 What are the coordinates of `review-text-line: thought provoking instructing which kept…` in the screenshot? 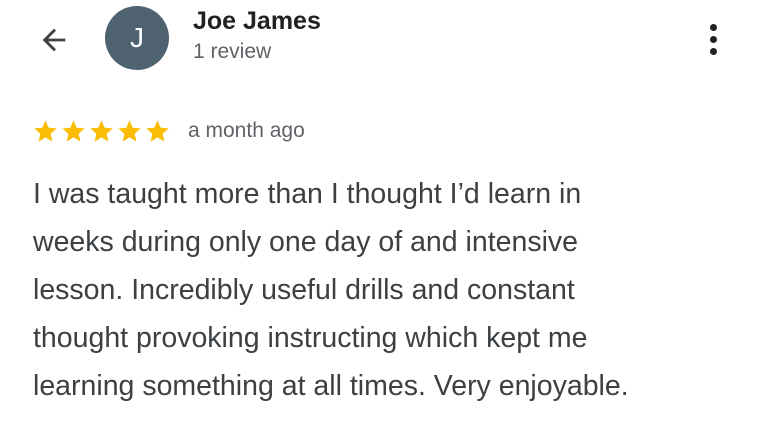 It's located at (310, 338).